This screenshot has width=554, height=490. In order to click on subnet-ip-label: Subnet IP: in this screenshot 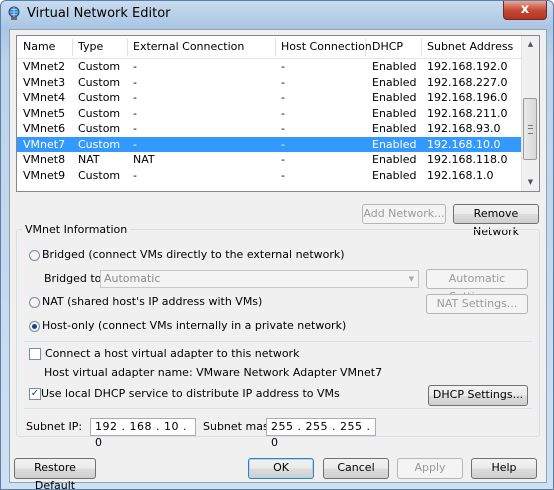, I will do `click(54, 426)`.